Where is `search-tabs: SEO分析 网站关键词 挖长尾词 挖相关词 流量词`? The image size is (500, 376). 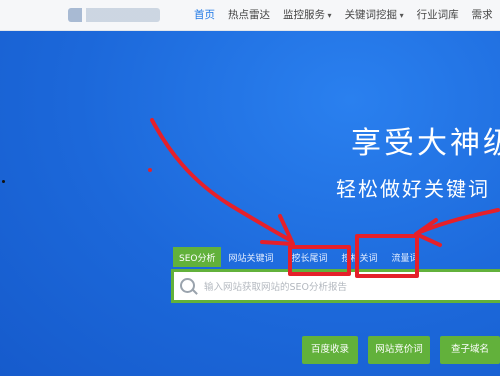 search-tabs: SEO分析 网站关键词 挖长尾词 挖相关词 流量词 is located at coordinates (299, 257).